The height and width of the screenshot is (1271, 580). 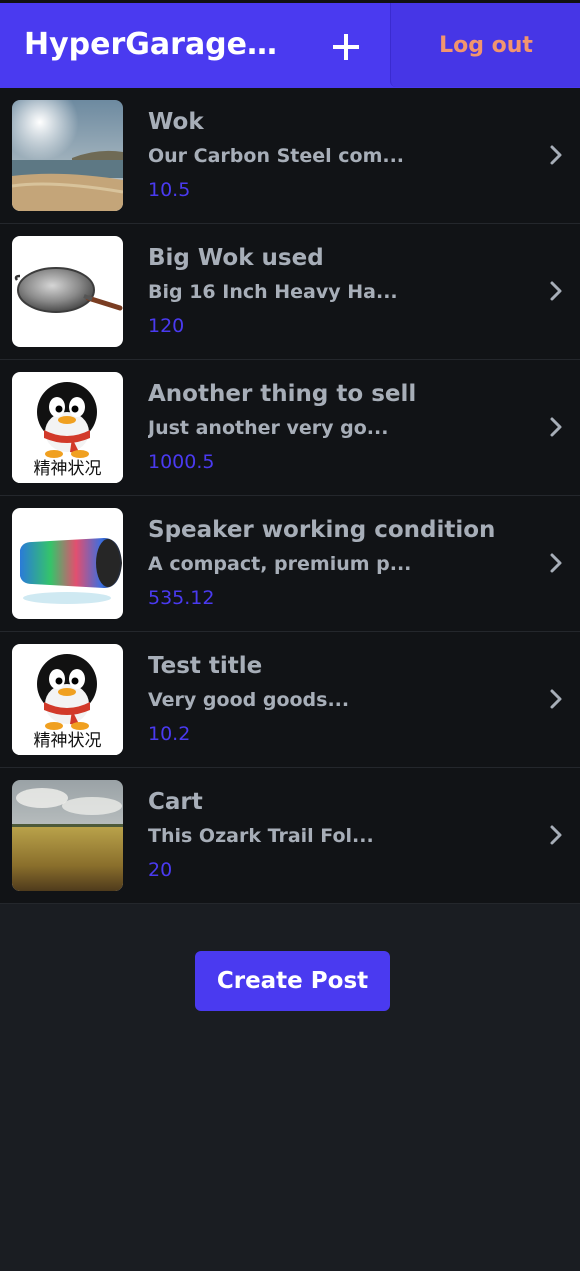 I want to click on post-title: Cart, so click(x=175, y=802).